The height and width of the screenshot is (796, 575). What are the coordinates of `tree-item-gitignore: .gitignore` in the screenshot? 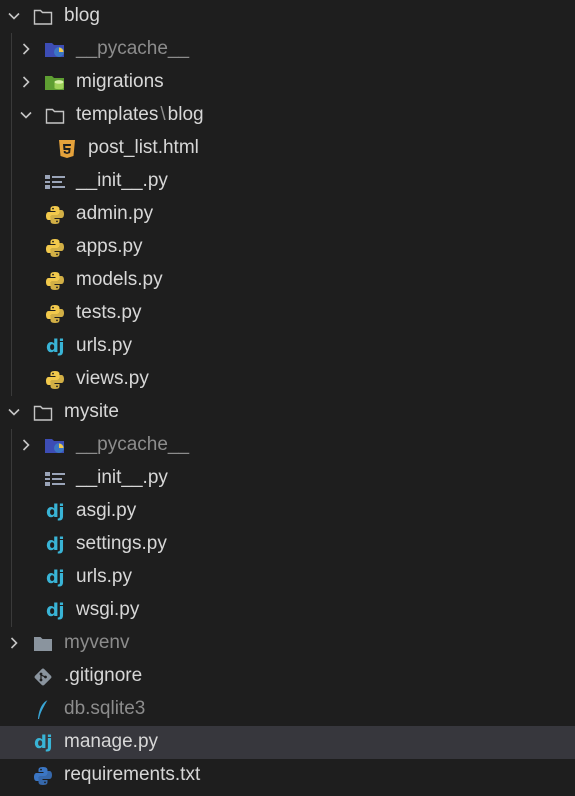 It's located at (287, 676).